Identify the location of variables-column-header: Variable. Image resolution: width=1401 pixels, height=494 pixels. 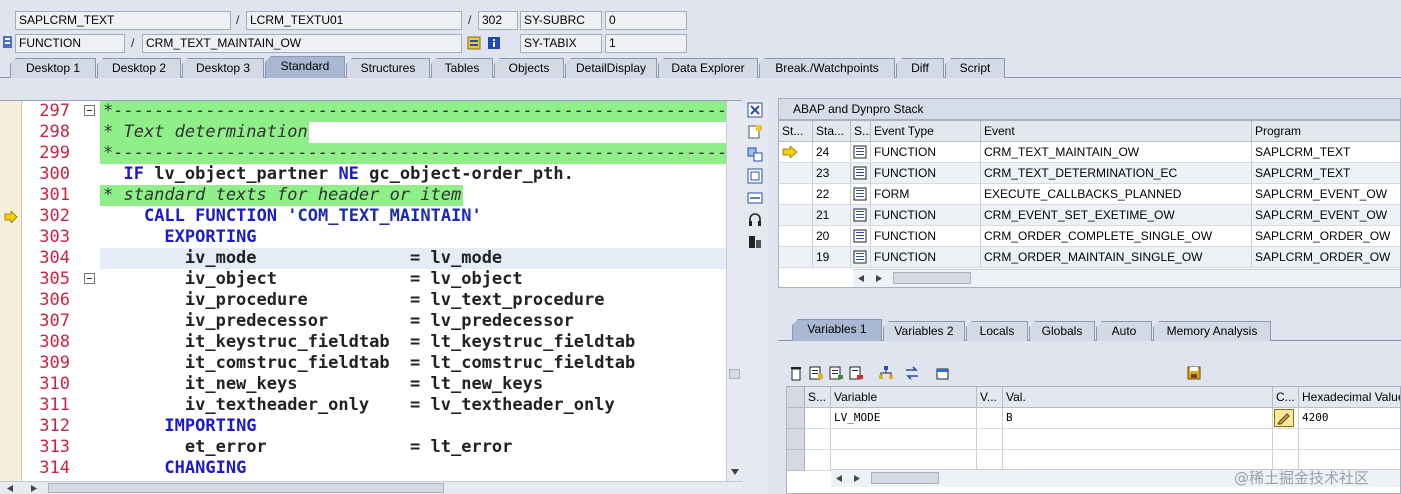
(904, 397).